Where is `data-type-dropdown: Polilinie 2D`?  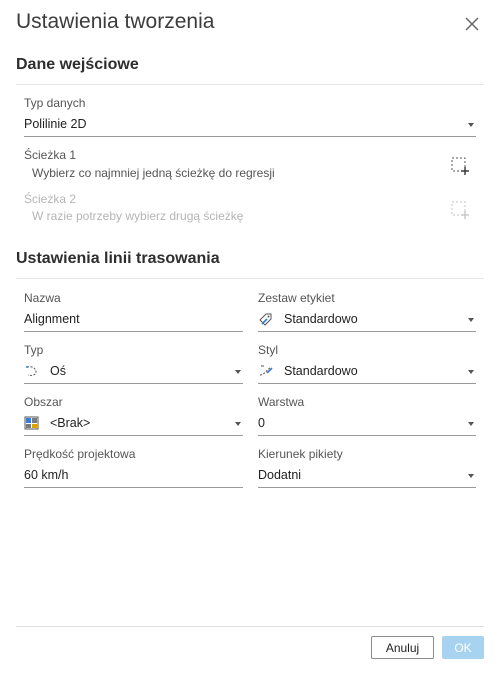
data-type-dropdown: Polilinie 2D is located at coordinates (250, 125).